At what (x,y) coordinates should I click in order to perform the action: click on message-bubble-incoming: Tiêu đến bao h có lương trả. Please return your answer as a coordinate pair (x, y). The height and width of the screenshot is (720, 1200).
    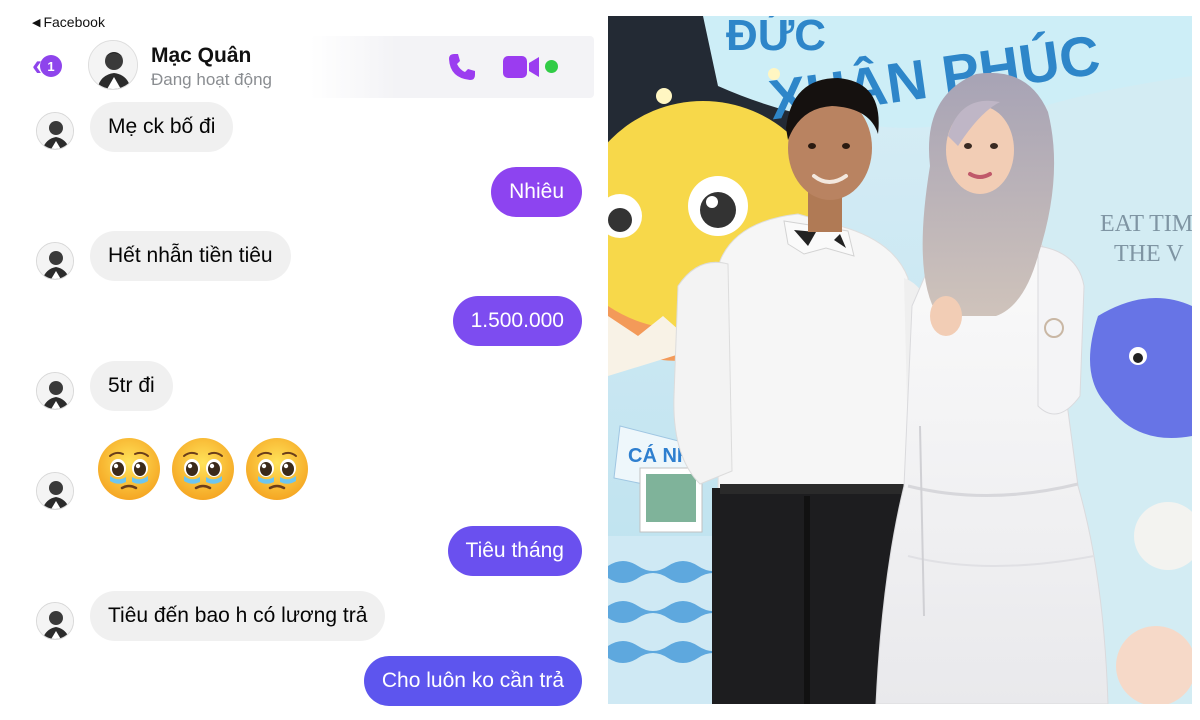
    Looking at the image, I should click on (238, 616).